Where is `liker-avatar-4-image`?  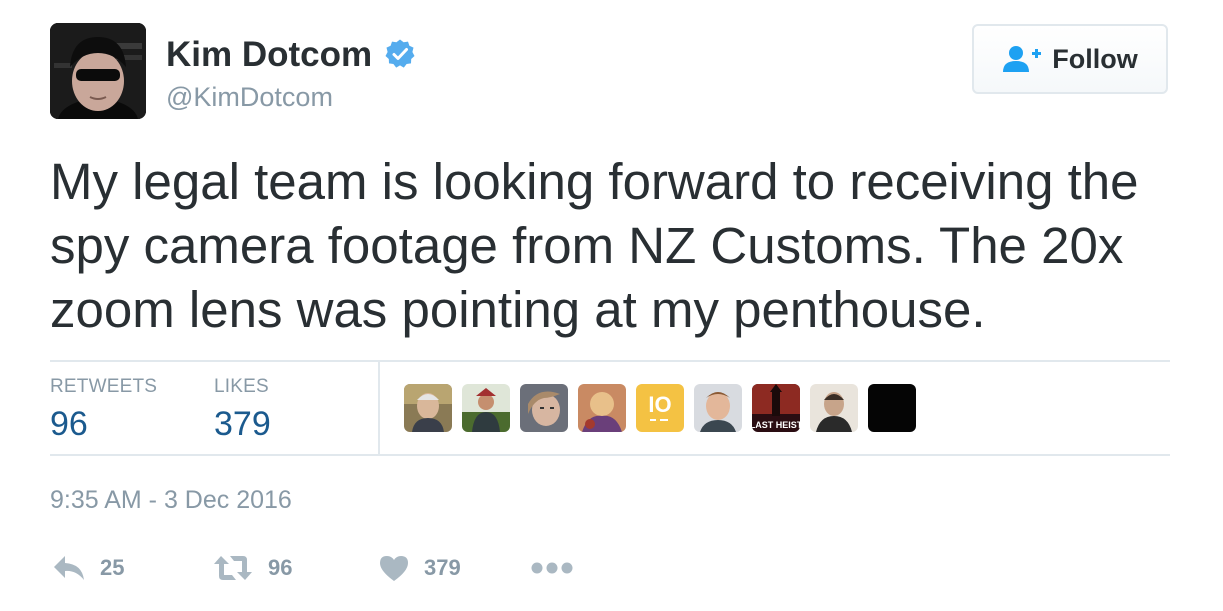
liker-avatar-4-image is located at coordinates (602, 408).